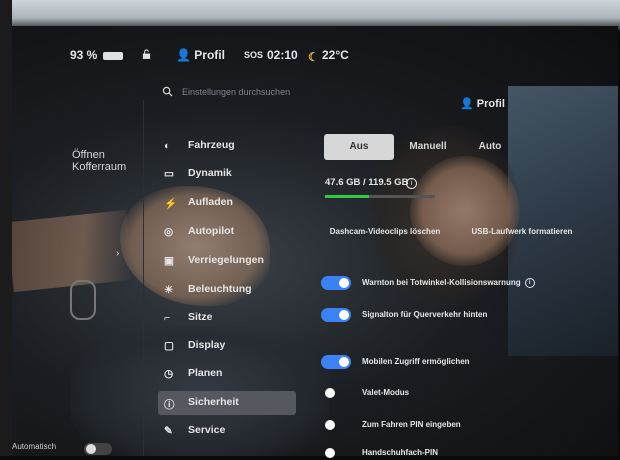 Image resolution: width=620 pixels, height=460 pixels. I want to click on tab-manuell: Manuell, so click(428, 147).